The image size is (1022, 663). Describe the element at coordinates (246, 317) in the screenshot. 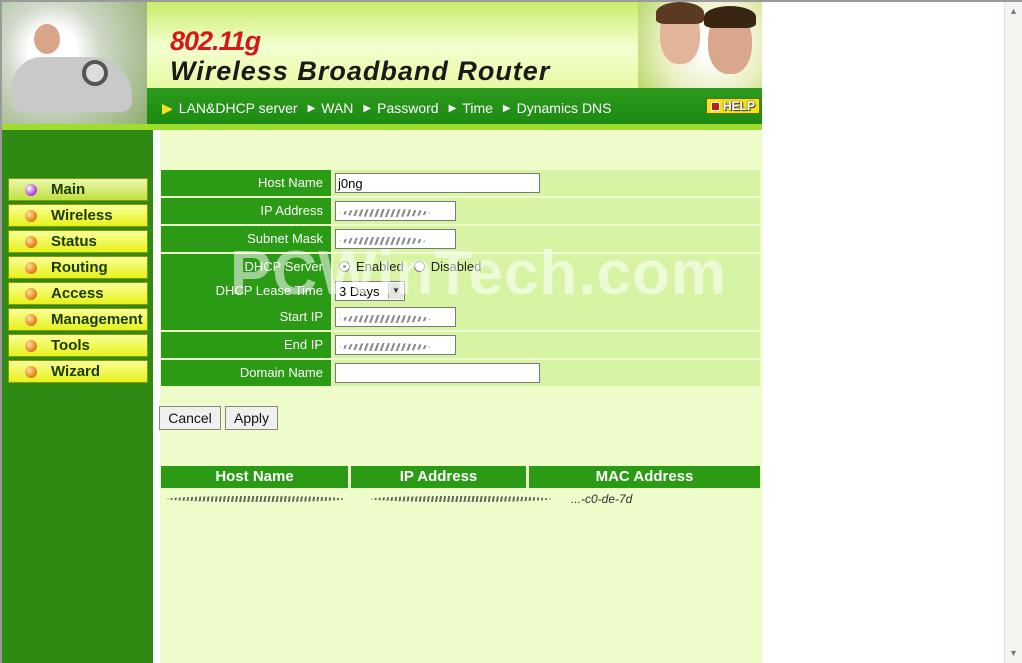

I see `start-ip-label: Start IP` at that location.